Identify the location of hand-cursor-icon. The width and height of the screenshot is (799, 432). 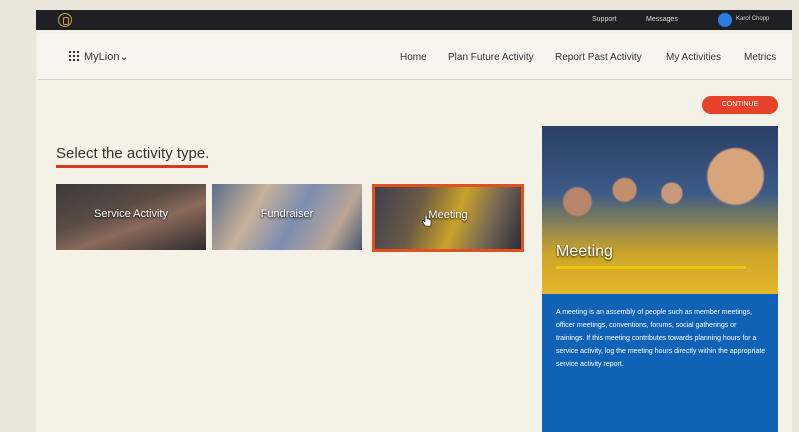
(427, 221).